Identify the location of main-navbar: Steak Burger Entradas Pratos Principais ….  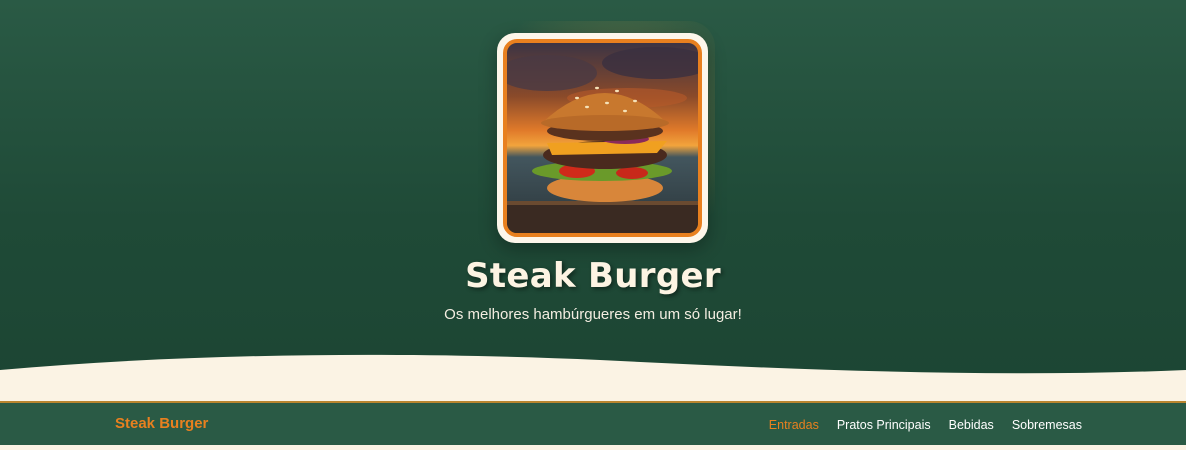
(593, 423).